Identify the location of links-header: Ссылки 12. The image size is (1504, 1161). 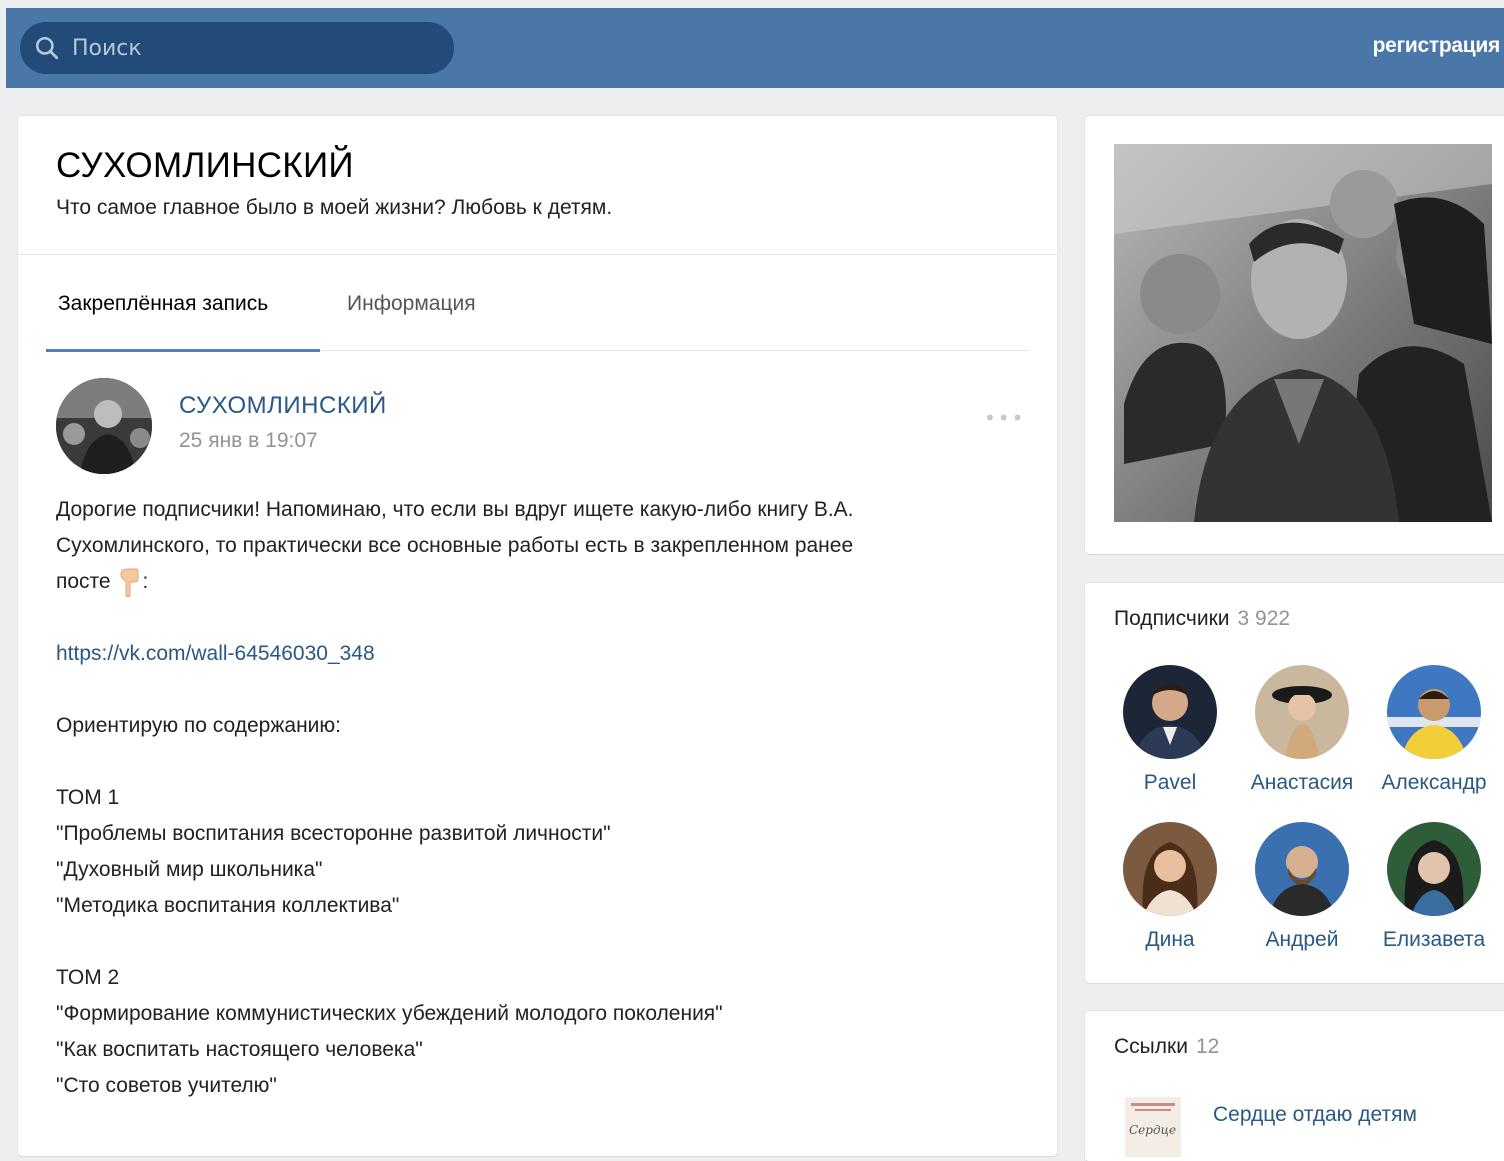
(1166, 1047).